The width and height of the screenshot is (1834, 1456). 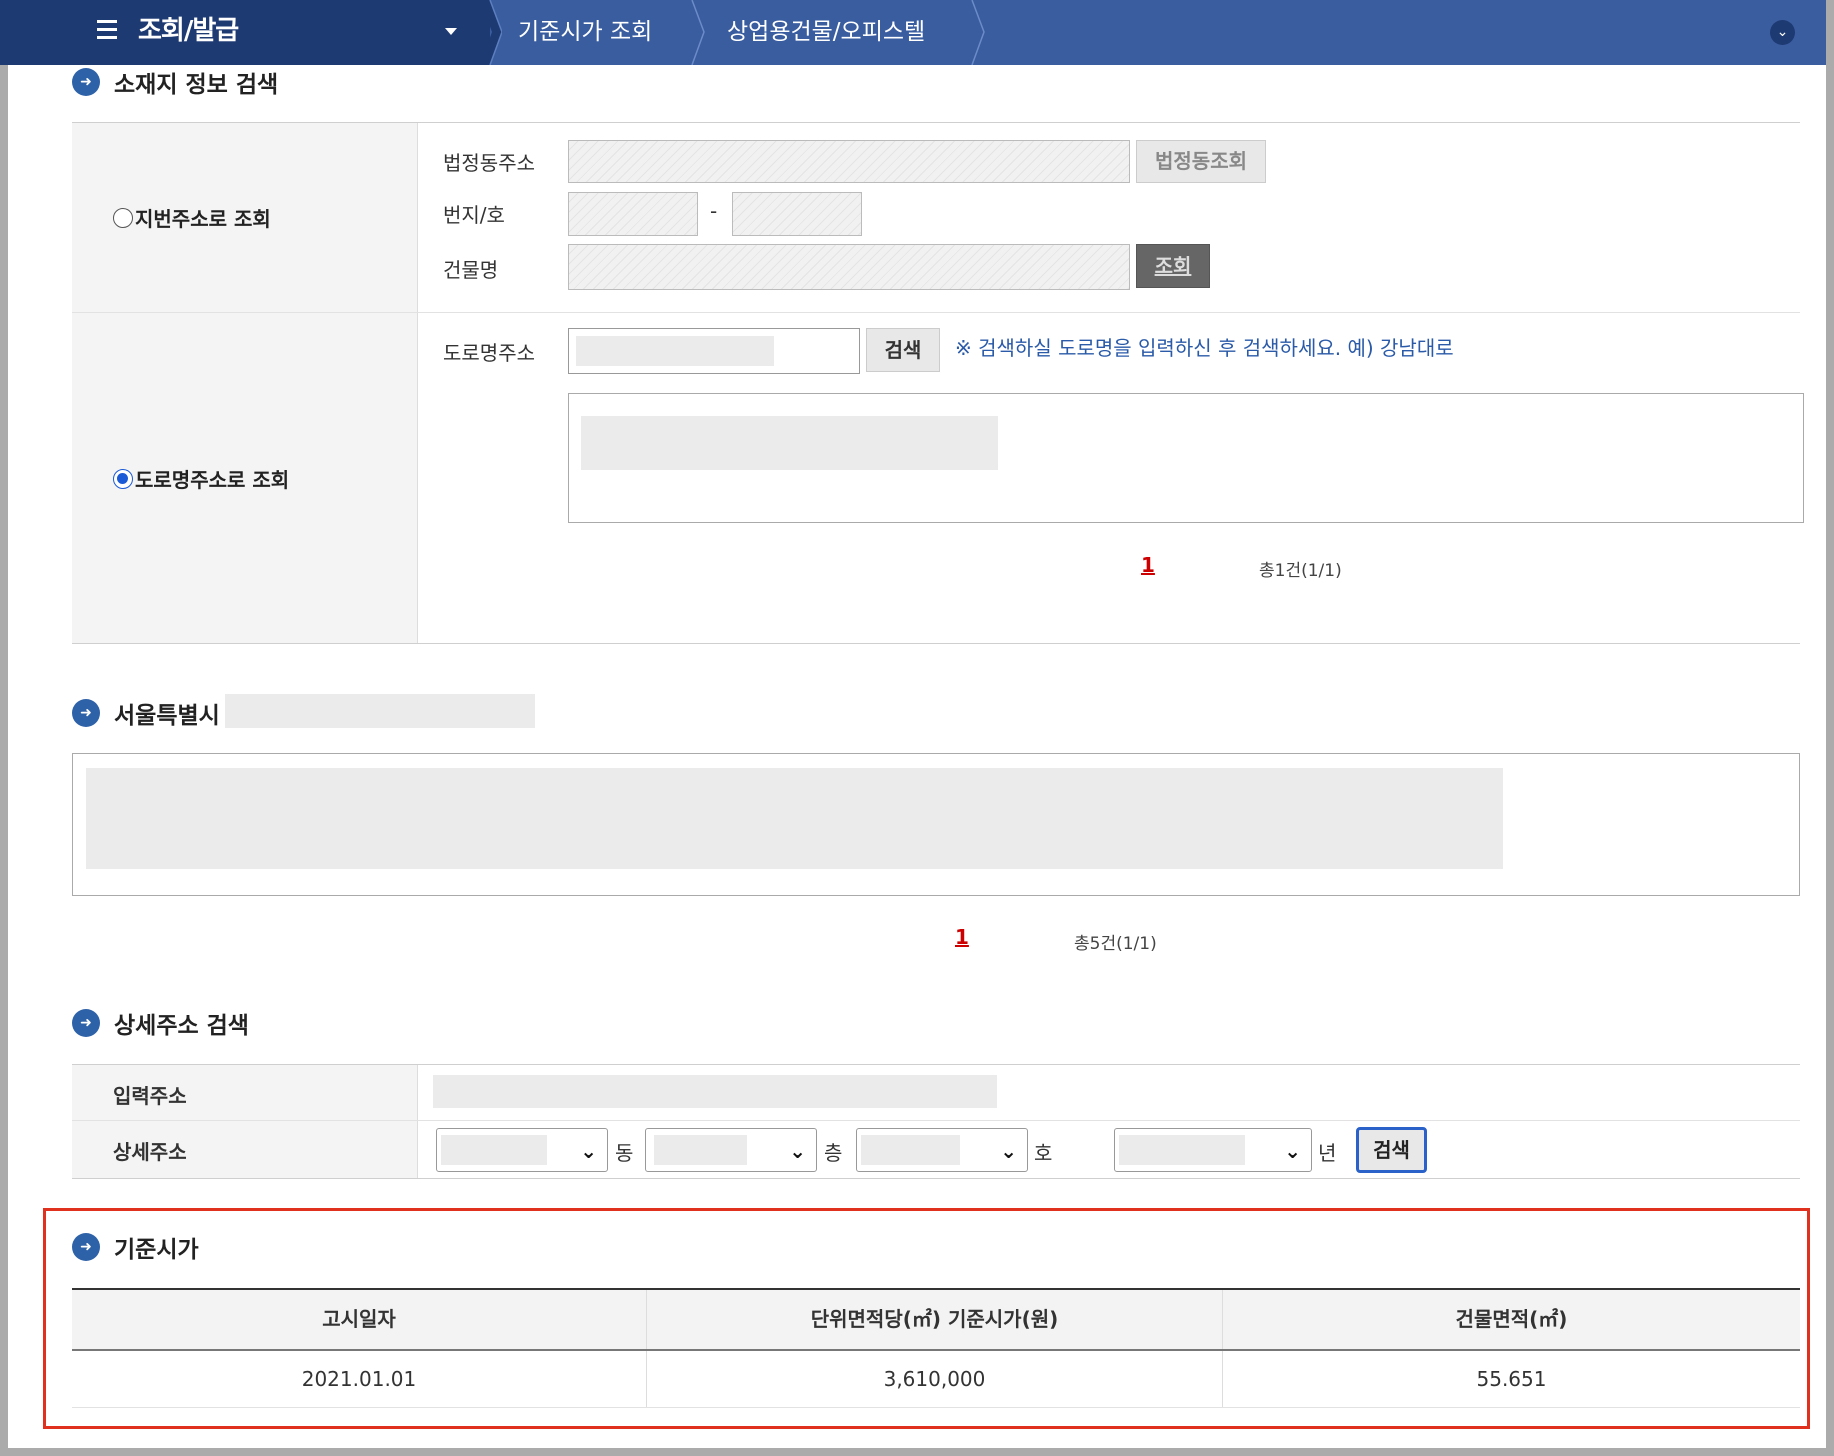 What do you see at coordinates (167, 716) in the screenshot?
I see `section-title: 서울특별시` at bounding box center [167, 716].